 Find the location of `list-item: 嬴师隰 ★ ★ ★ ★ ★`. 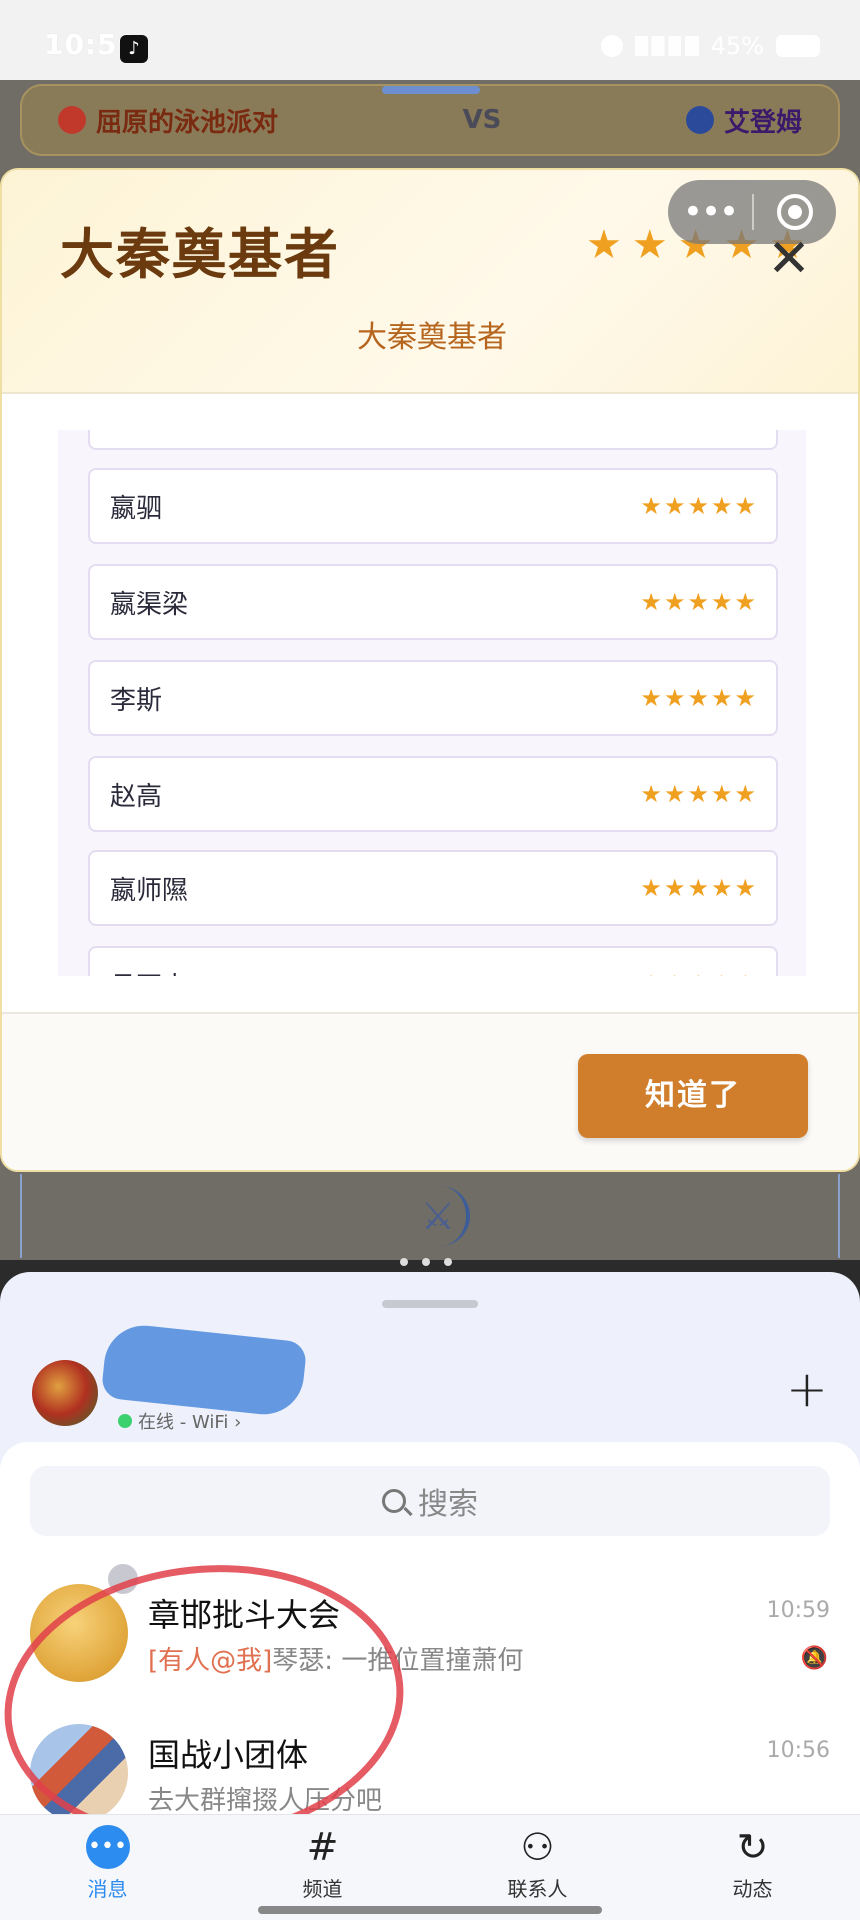

list-item: 嬴师隰 ★ ★ ★ ★ ★ is located at coordinates (433, 888).